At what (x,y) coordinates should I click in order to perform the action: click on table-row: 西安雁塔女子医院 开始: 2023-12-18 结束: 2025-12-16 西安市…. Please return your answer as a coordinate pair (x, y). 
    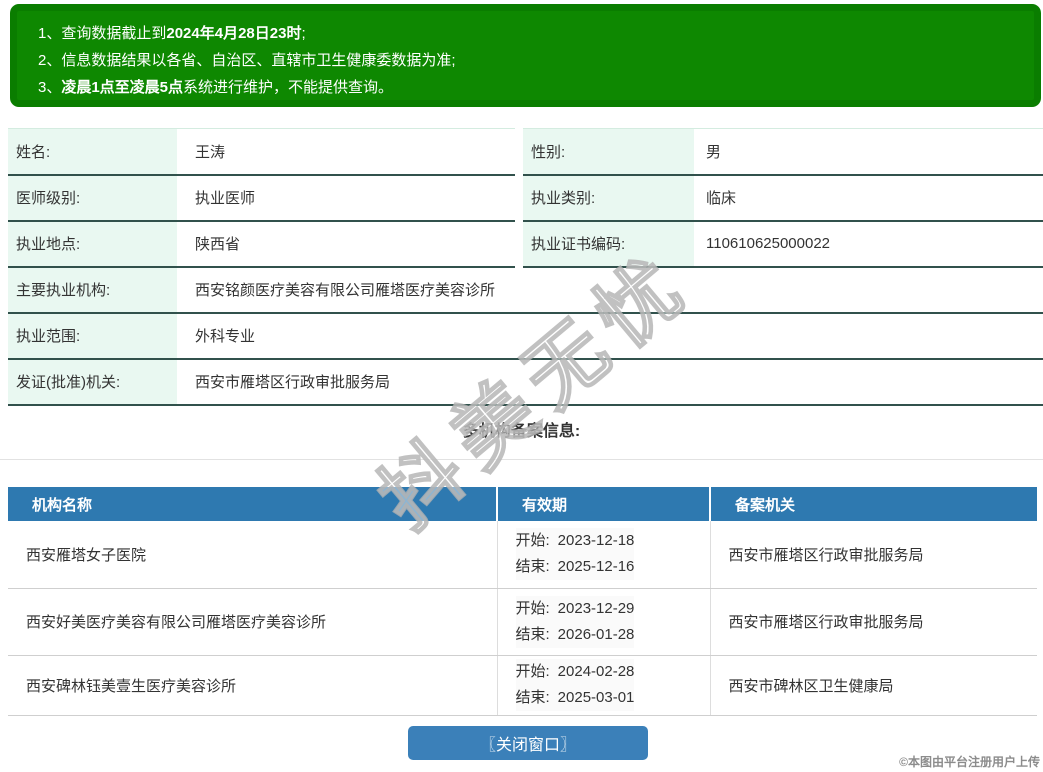
    Looking at the image, I should click on (522, 555).